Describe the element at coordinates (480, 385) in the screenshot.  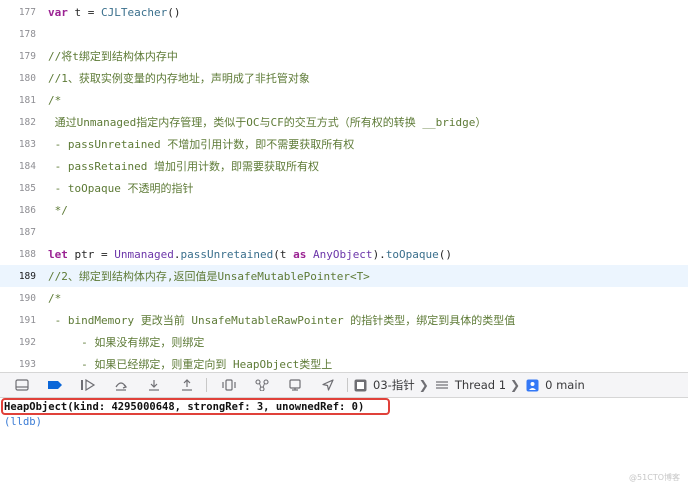
I see `breadcrumb-thread: Thread 1` at that location.